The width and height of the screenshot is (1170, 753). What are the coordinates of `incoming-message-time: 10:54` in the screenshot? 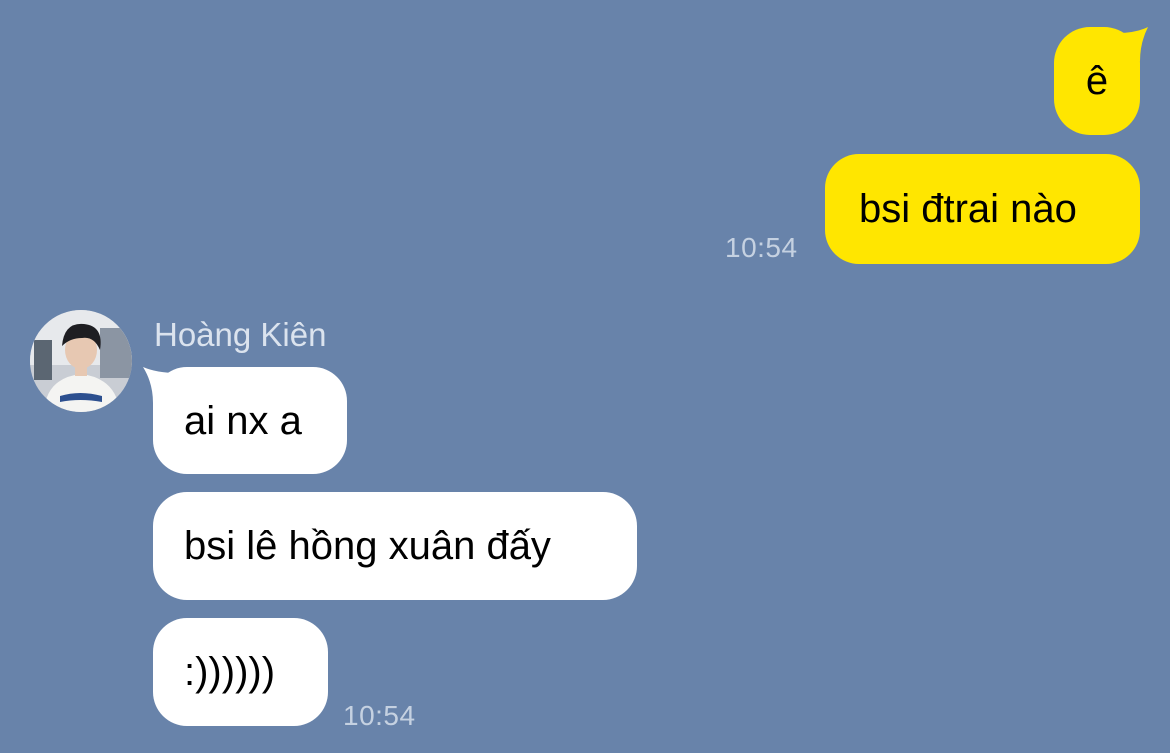 It's located at (379, 715).